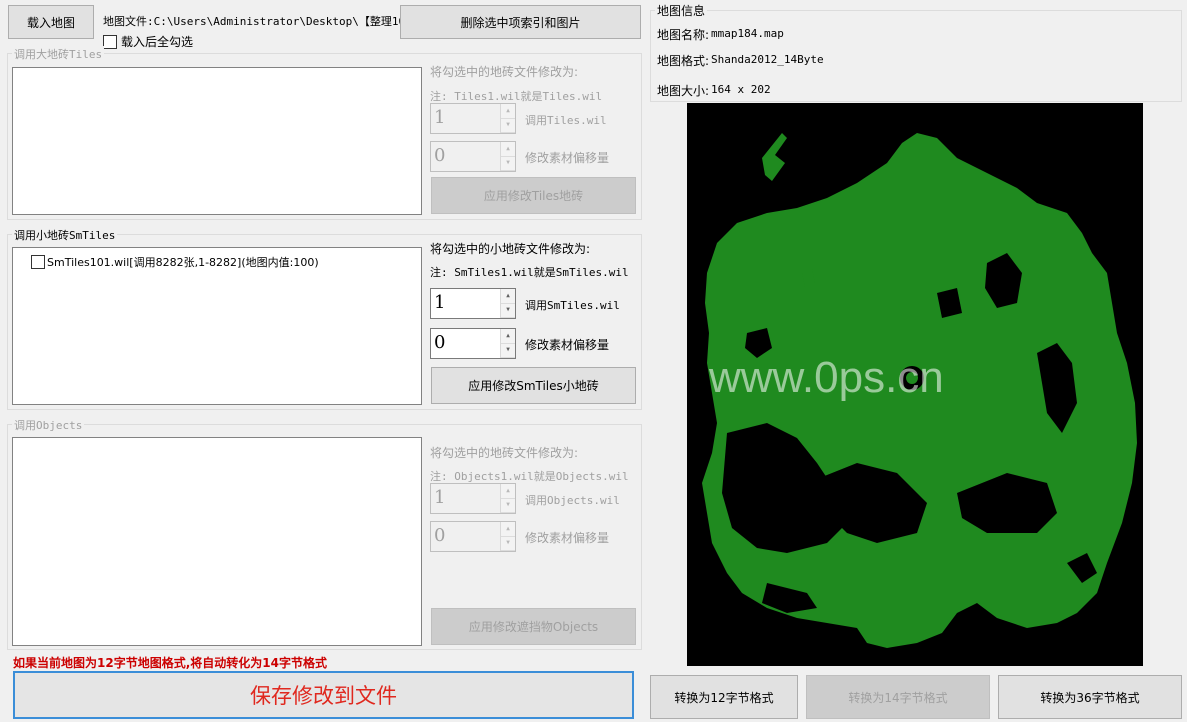 This screenshot has width=1187, height=722. I want to click on smtiles-index-label: 调用SmTiles.wil, so click(572, 305).